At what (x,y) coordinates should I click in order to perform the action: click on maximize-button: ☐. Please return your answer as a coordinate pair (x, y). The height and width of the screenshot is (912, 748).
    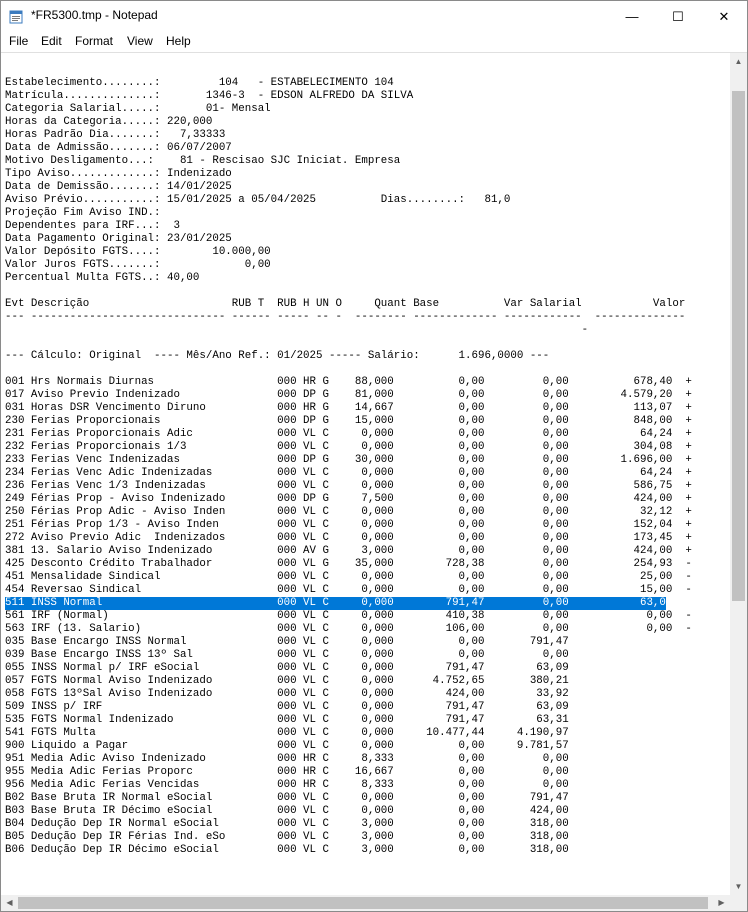
    Looking at the image, I should click on (678, 16).